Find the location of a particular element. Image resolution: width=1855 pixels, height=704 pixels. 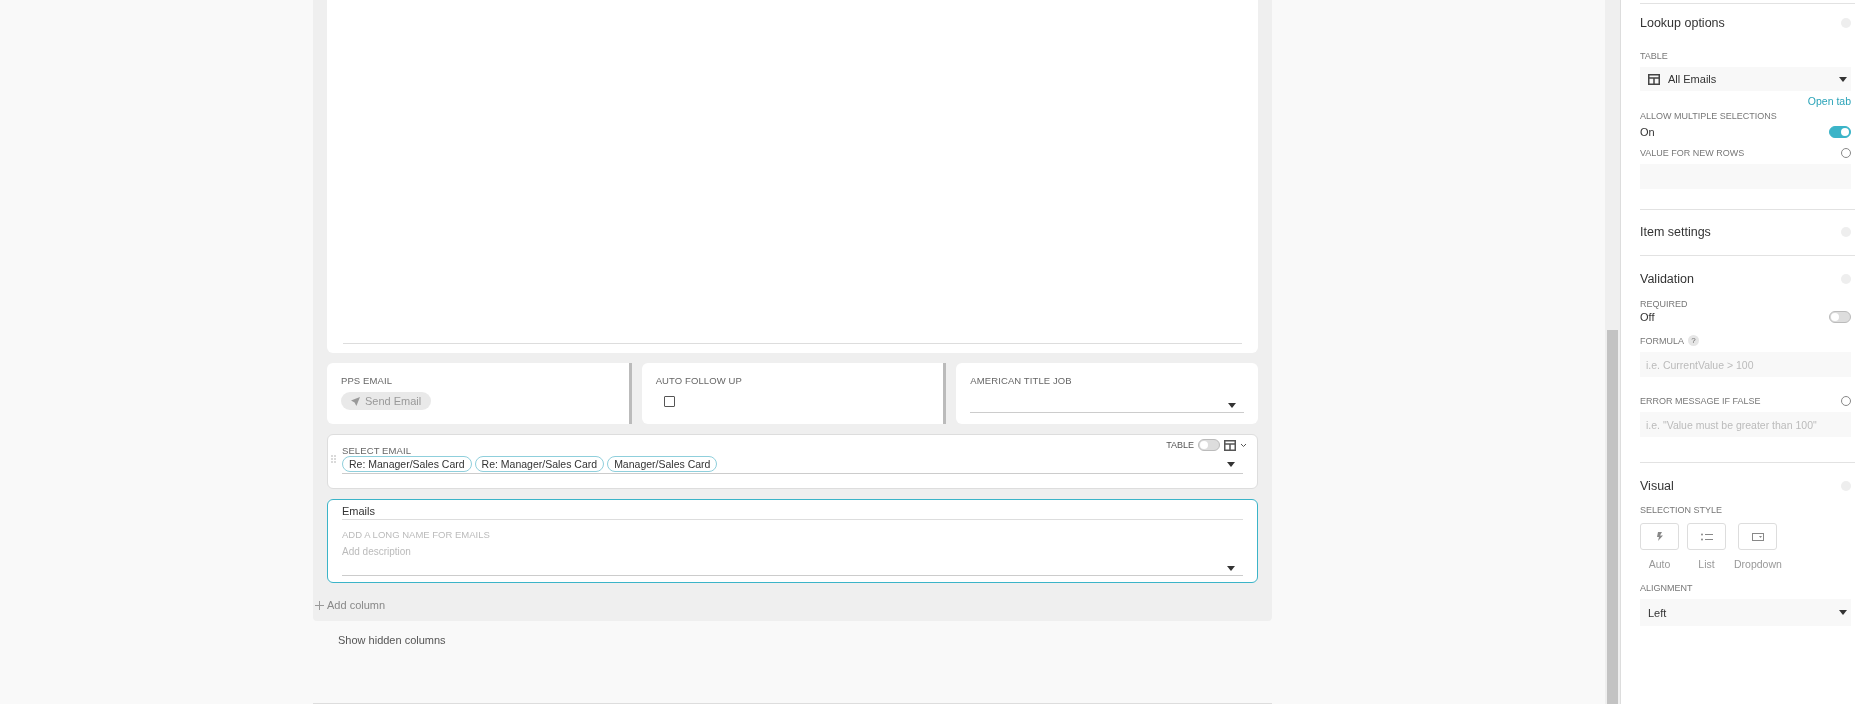

list-icon is located at coordinates (1706, 536).